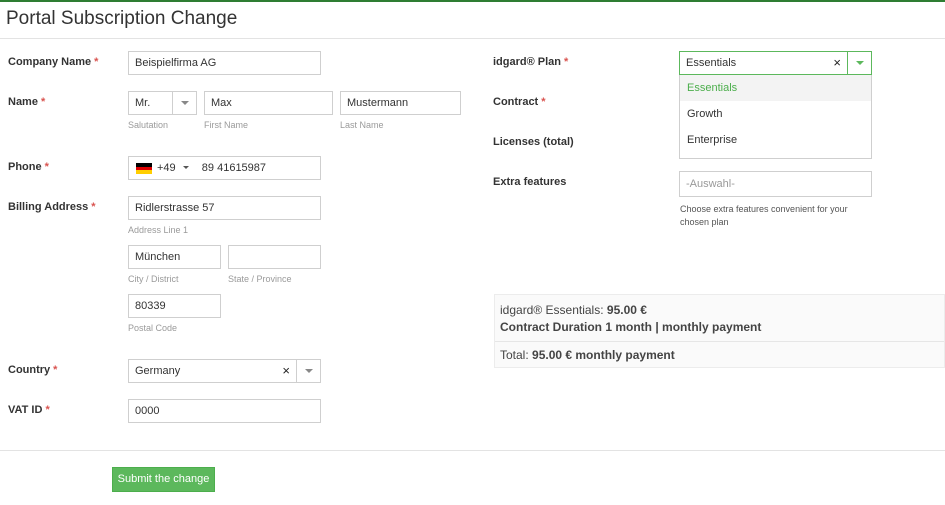  Describe the element at coordinates (148, 125) in the screenshot. I see `salutation-hint: Salutation` at that location.